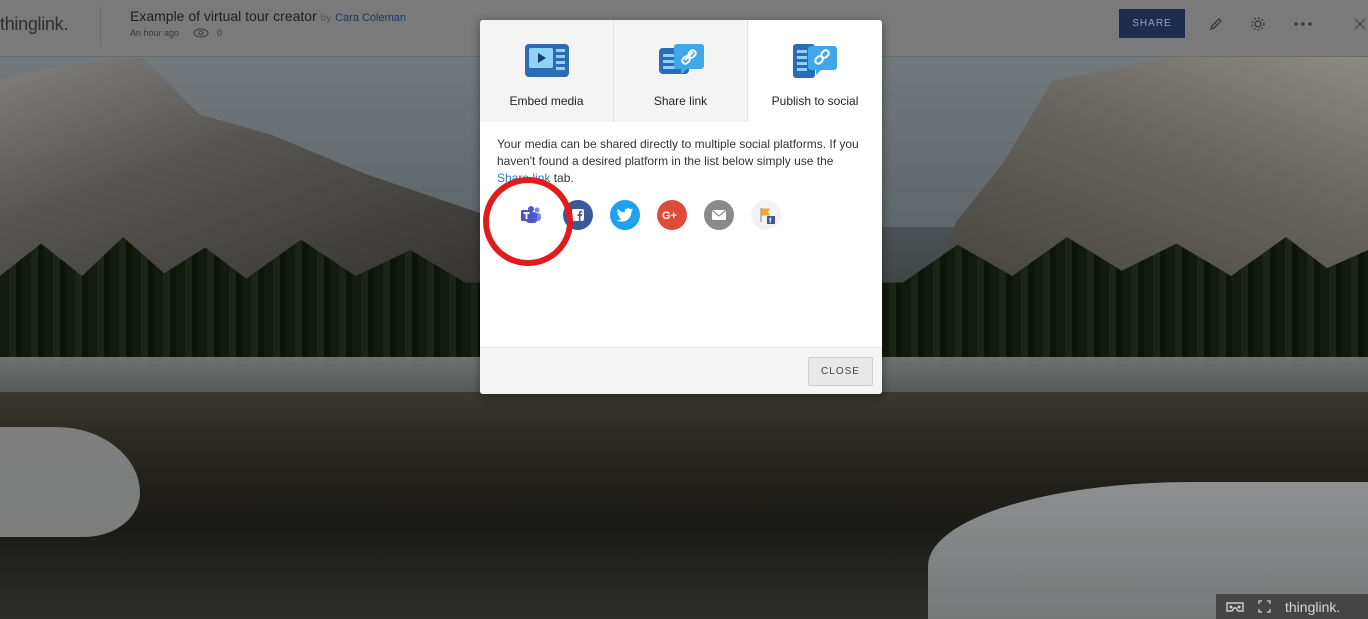  I want to click on edit-icon, so click(1216, 24).